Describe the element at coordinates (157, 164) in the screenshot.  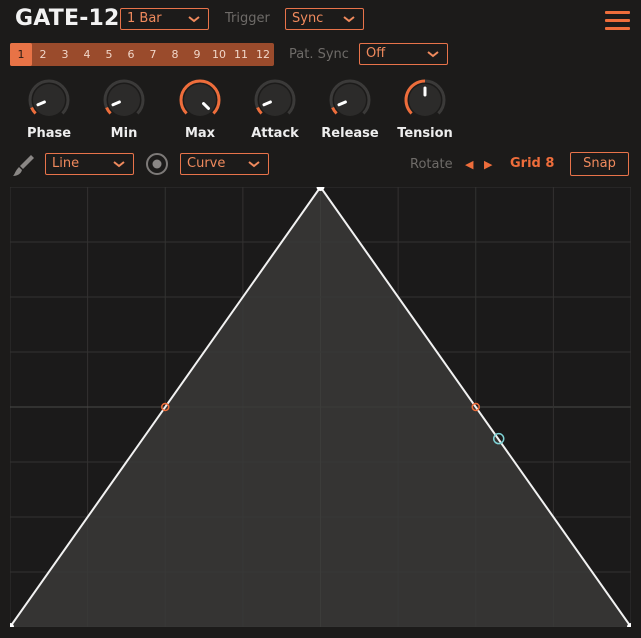
I see `point-mode-icon` at that location.